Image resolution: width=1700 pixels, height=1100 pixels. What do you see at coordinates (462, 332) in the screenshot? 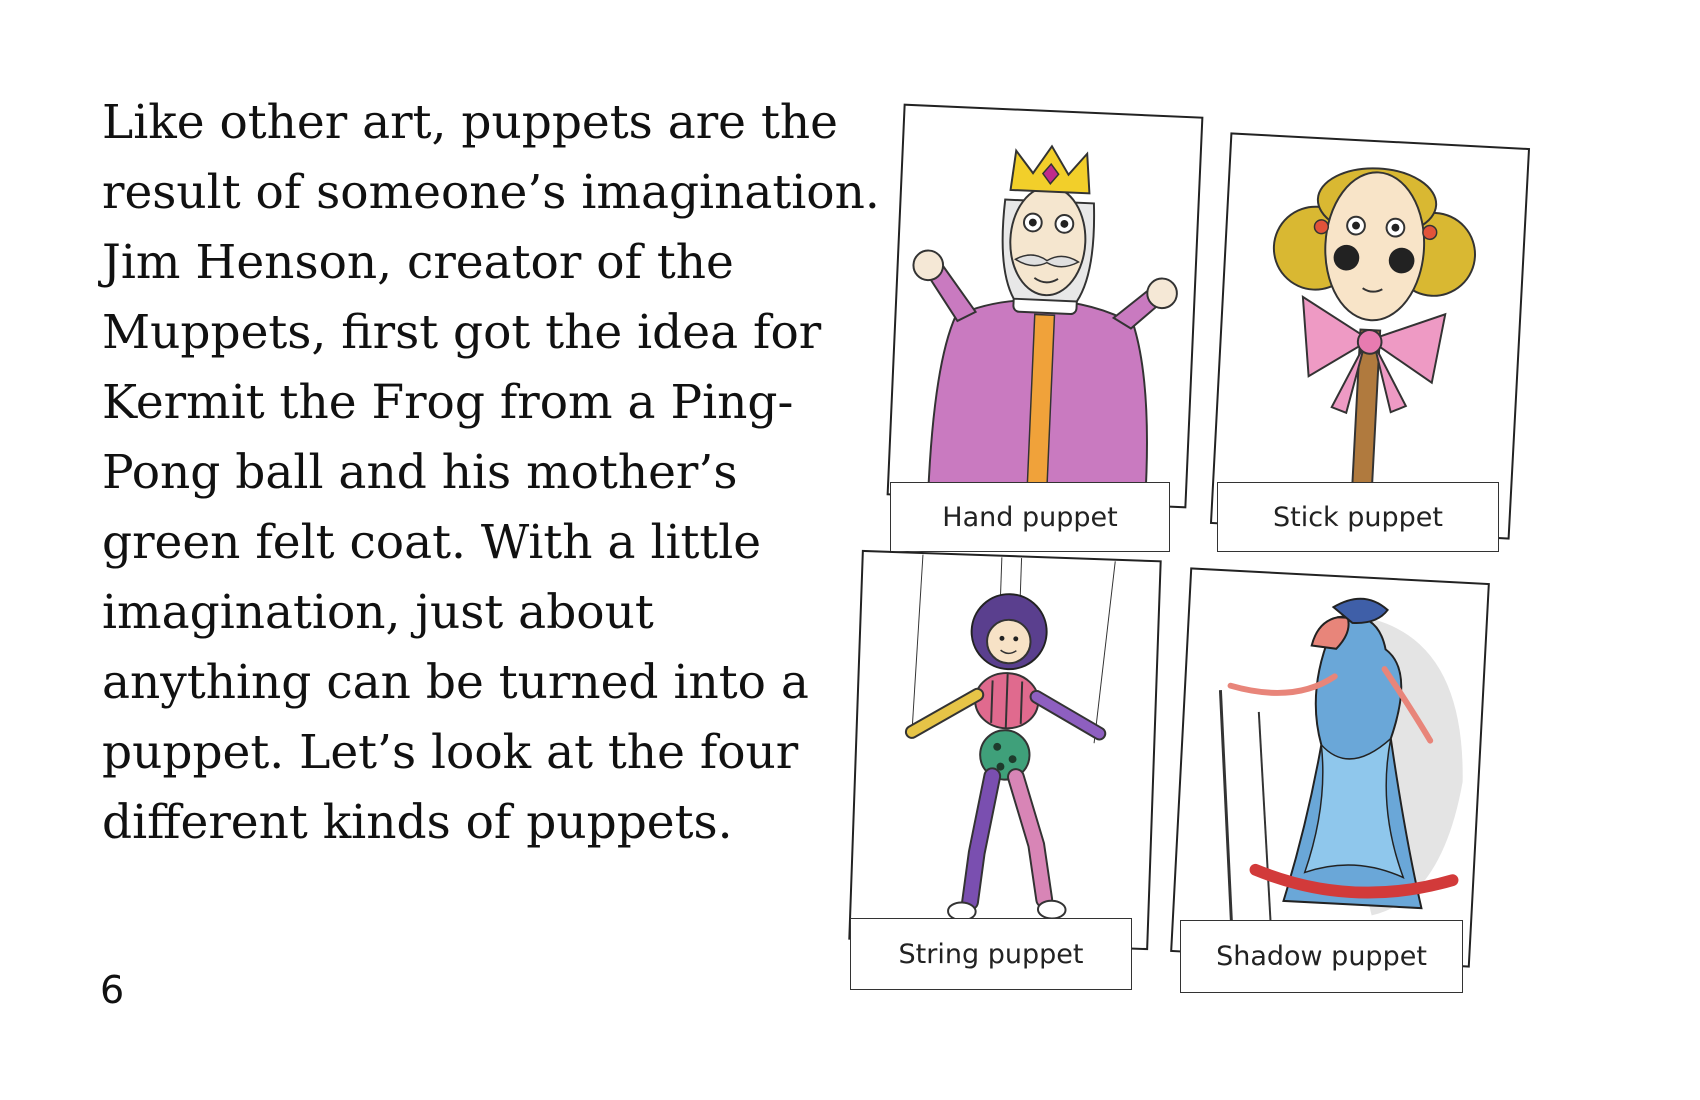
I see `text-line: Muppets, first got the idea for` at bounding box center [462, 332].